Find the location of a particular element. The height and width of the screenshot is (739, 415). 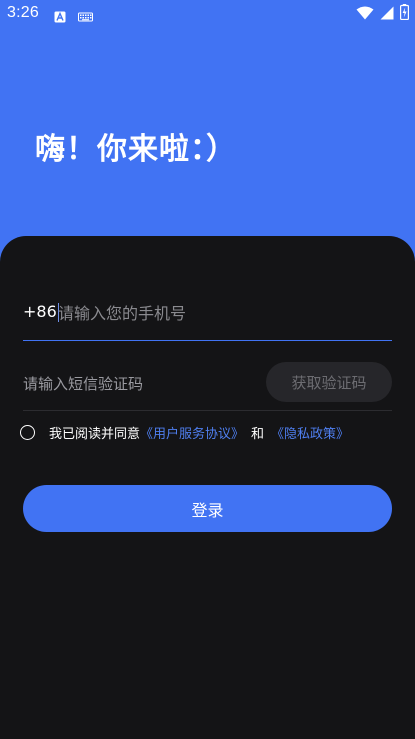

wifi-icon is located at coordinates (365, 14).